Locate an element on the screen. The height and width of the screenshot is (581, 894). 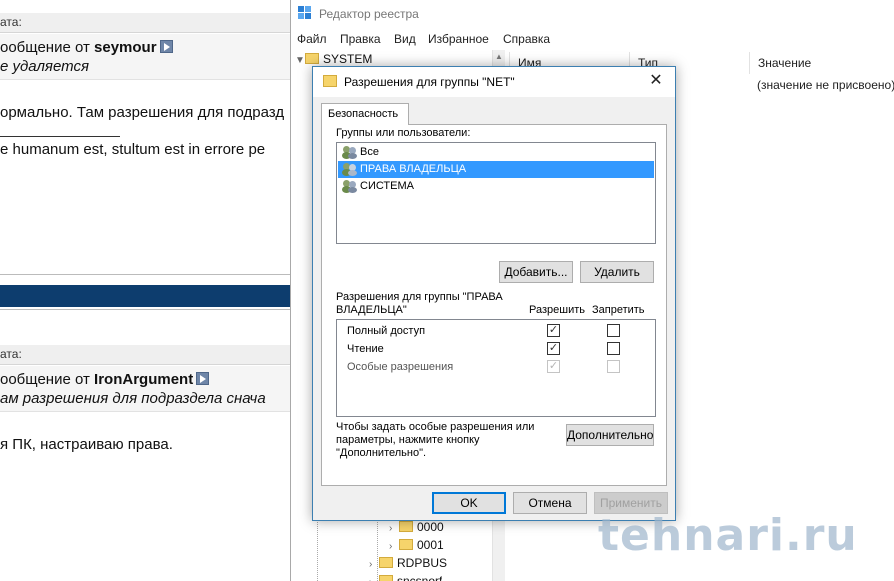
group-item-everyone: Все is located at coordinates (496, 152).